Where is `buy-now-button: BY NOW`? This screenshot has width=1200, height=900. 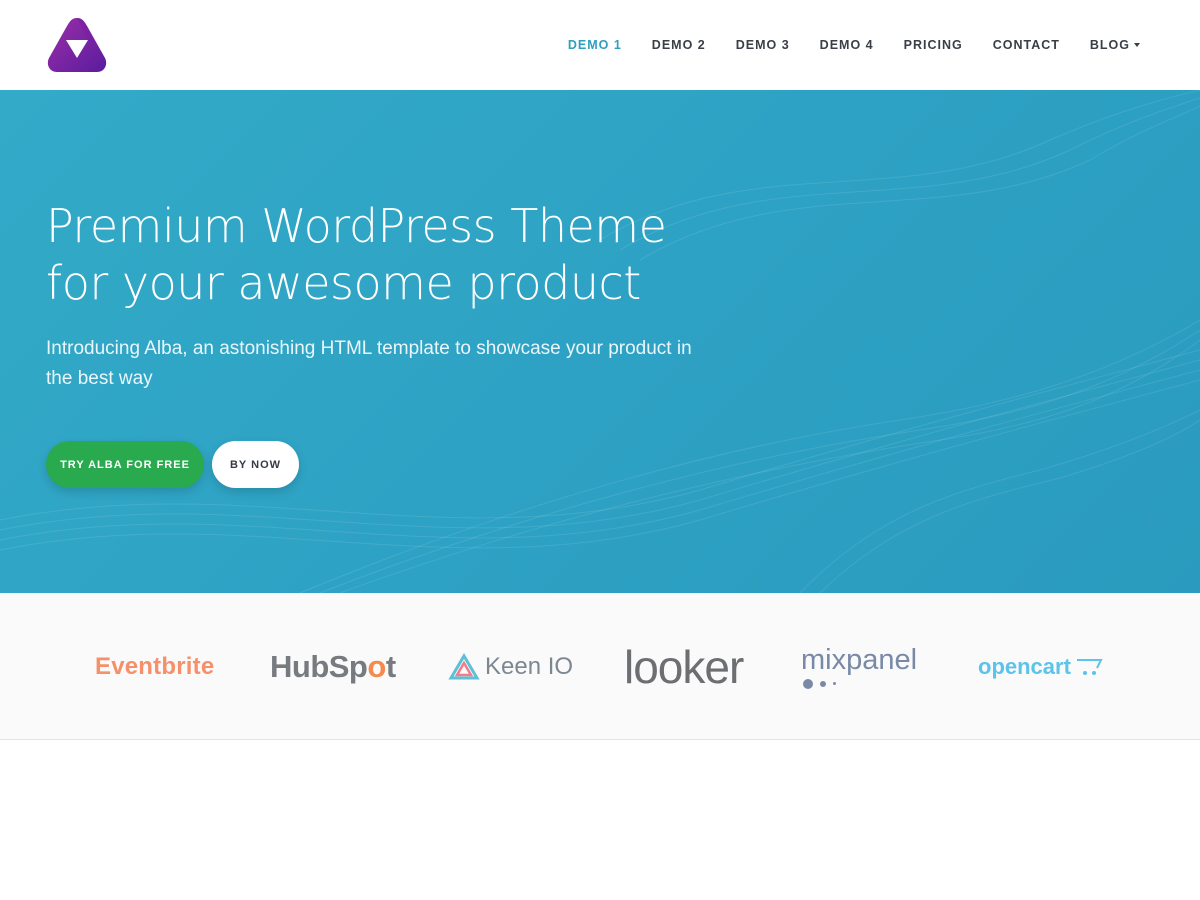 buy-now-button: BY NOW is located at coordinates (255, 464).